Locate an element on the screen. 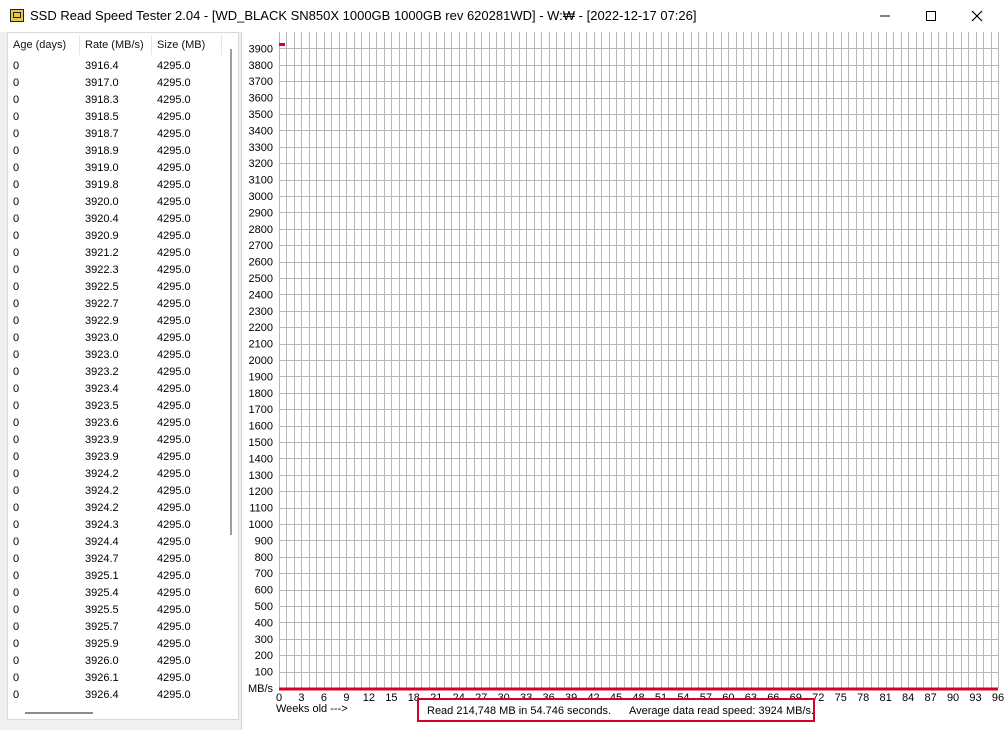 The width and height of the screenshot is (1005, 730). y-tick-label: 900 is located at coordinates (264, 541).